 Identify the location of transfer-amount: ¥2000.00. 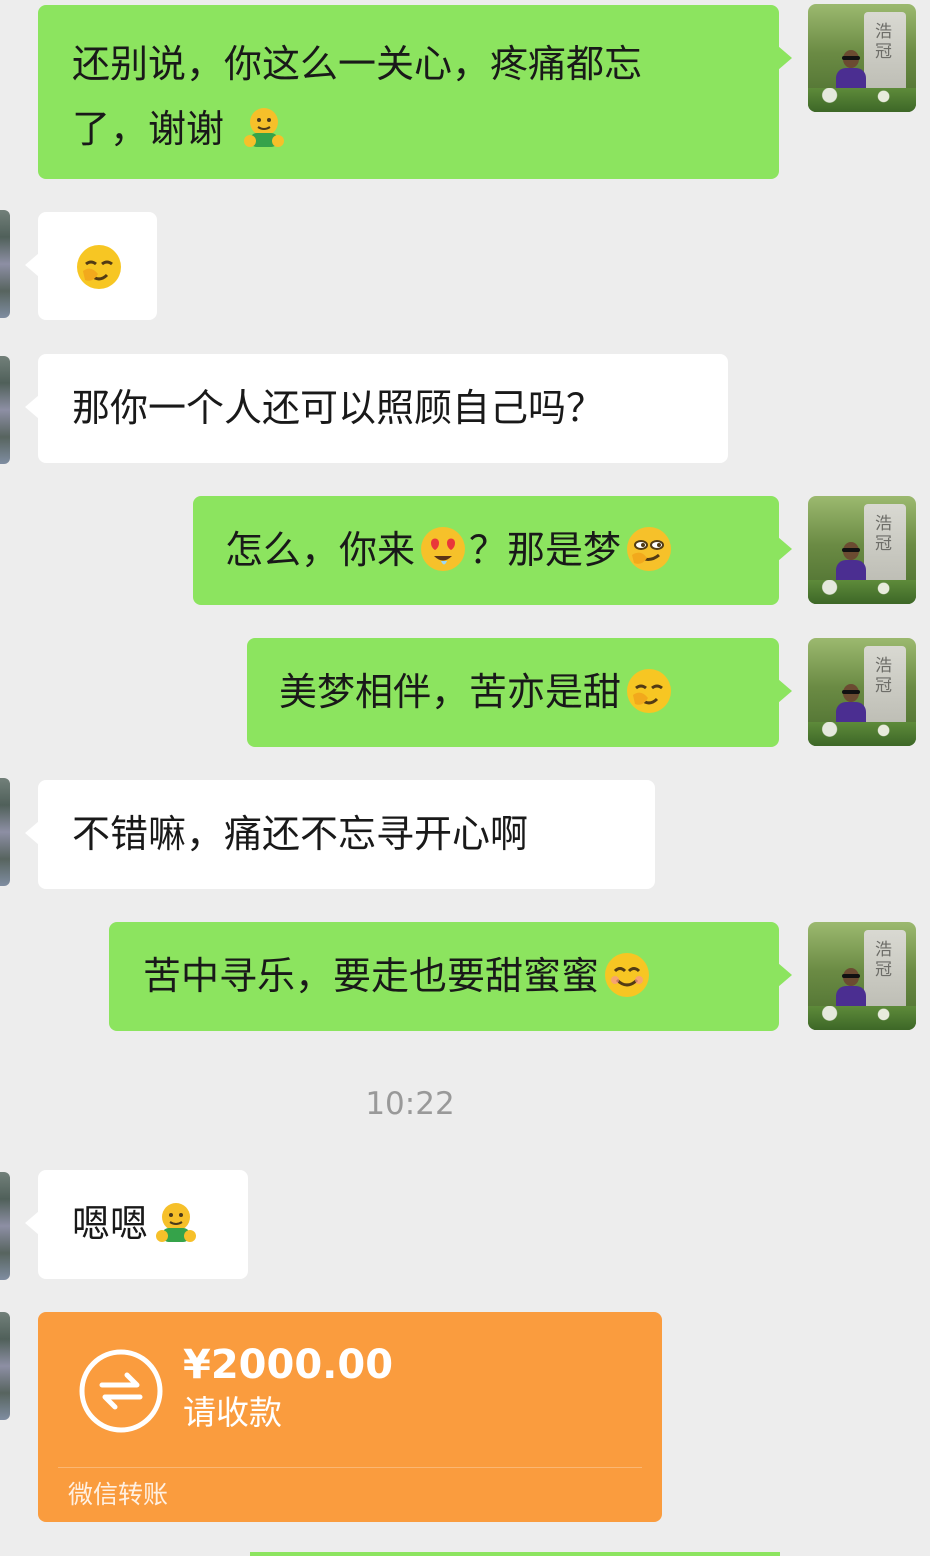
(288, 1365).